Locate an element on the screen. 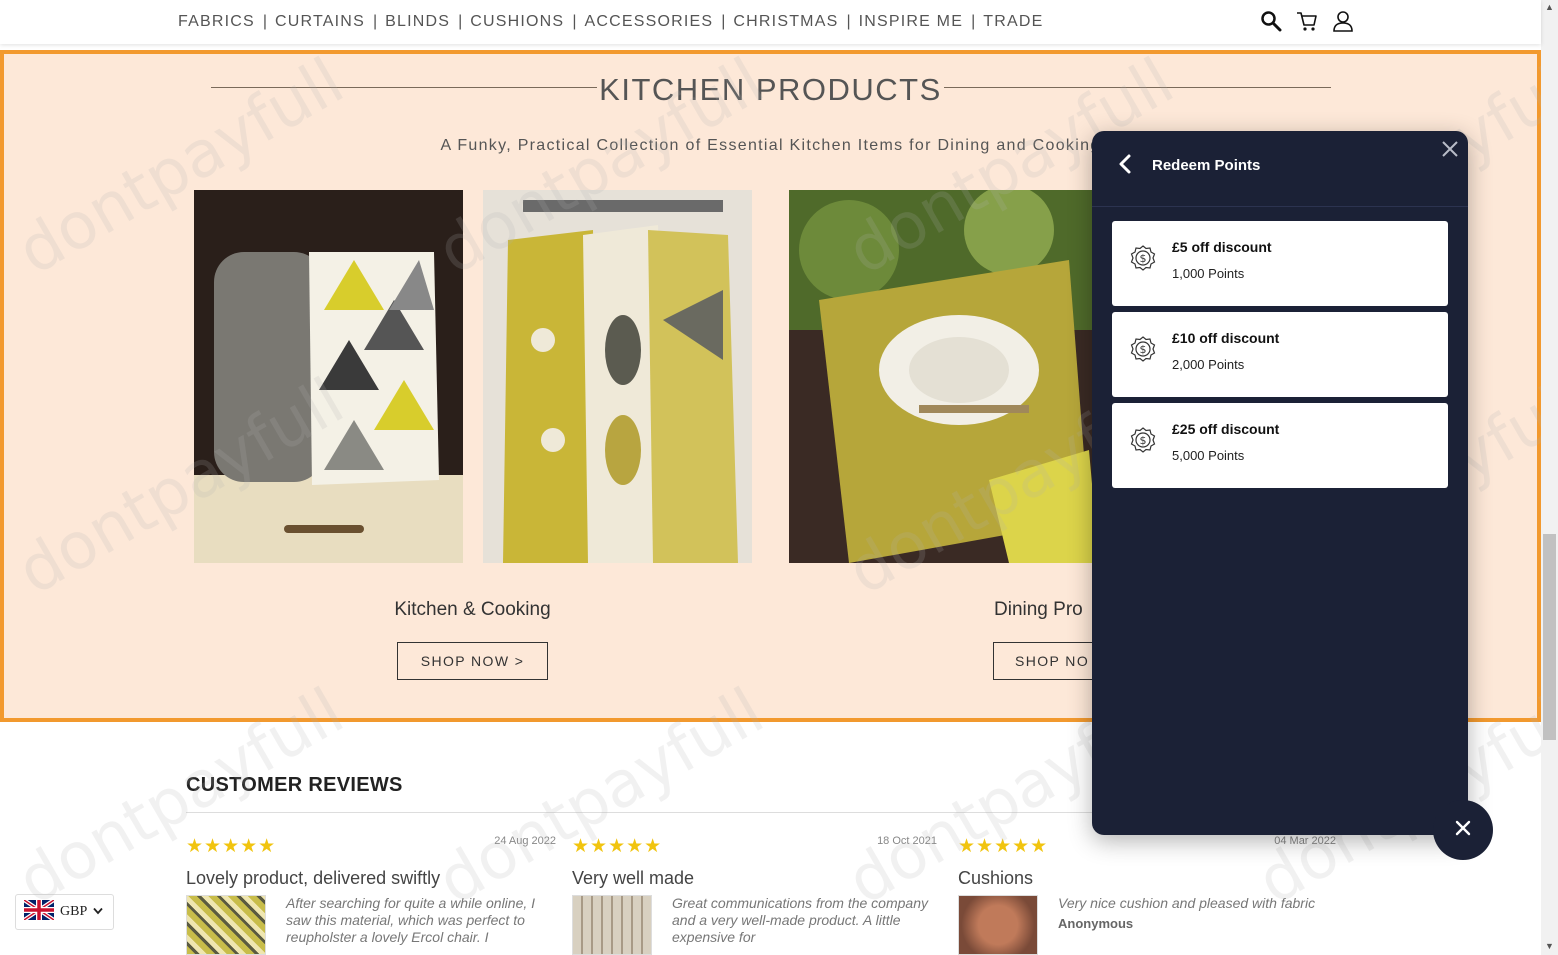 The width and height of the screenshot is (1558, 955). section-title-text: KITCHEN PRODUCTS is located at coordinates (770, 89).